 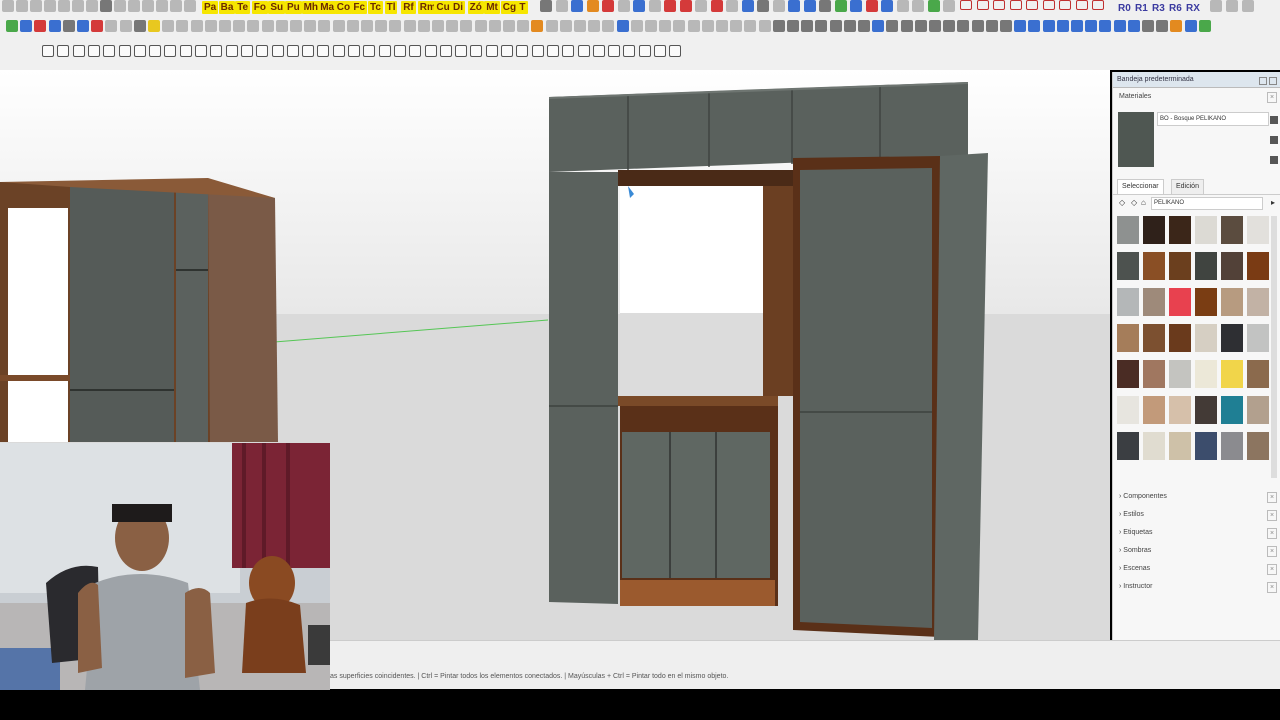 I want to click on layer-button: T, so click(x=522, y=7).